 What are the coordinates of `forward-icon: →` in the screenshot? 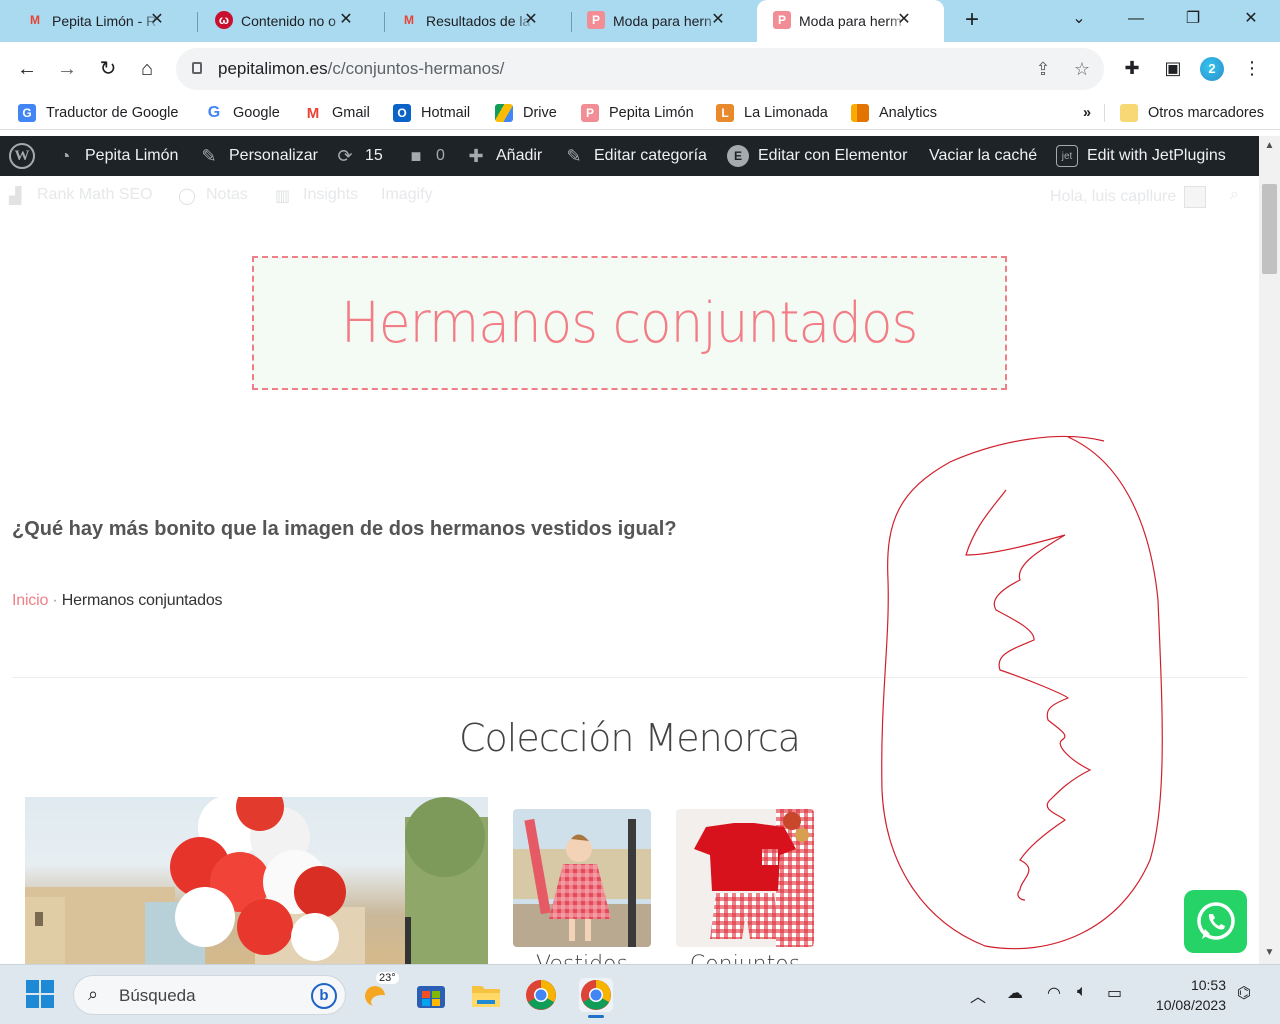 It's located at (67, 69).